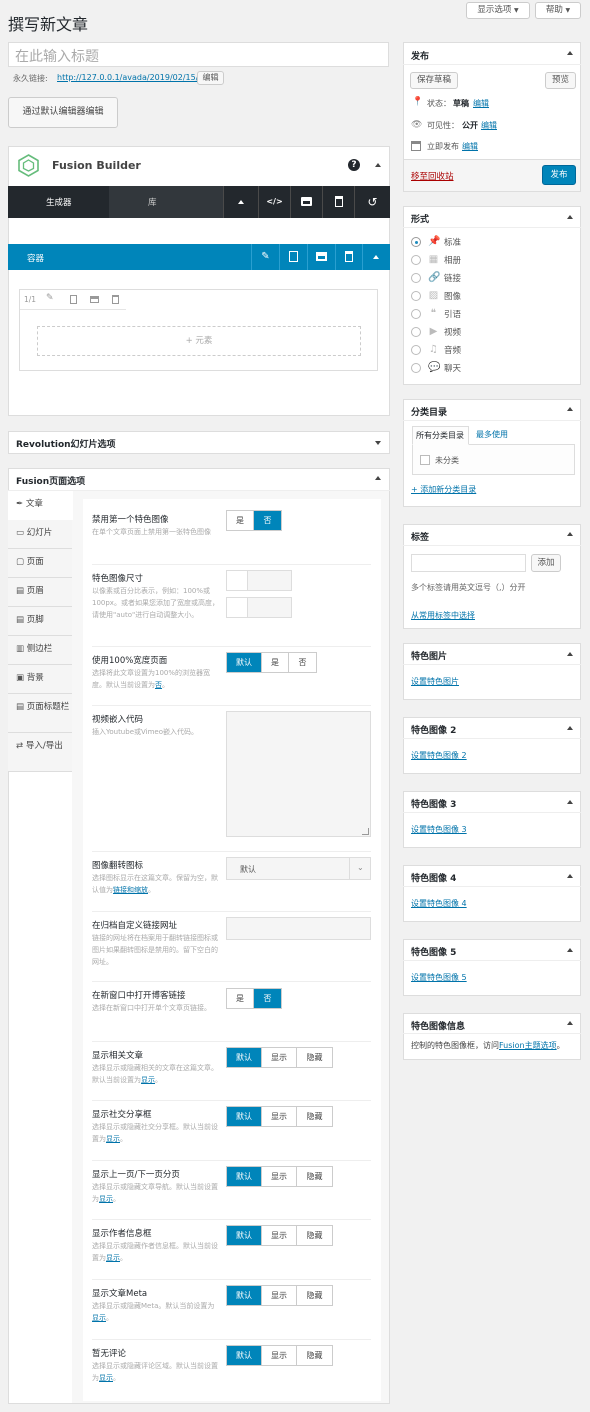  What do you see at coordinates (570, 409) in the screenshot?
I see `categories-collapse-icon` at bounding box center [570, 409].